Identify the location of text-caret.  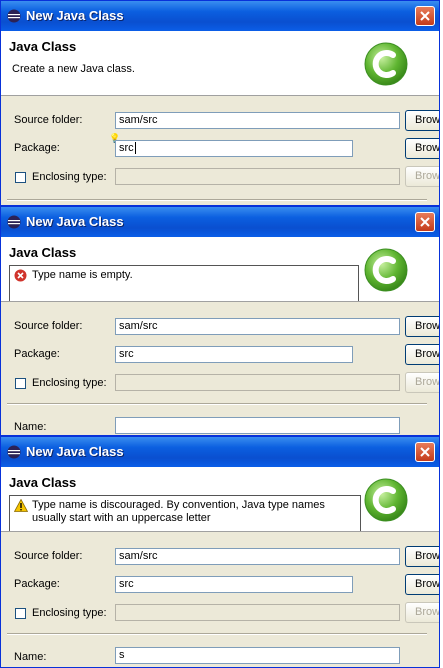
(135, 148).